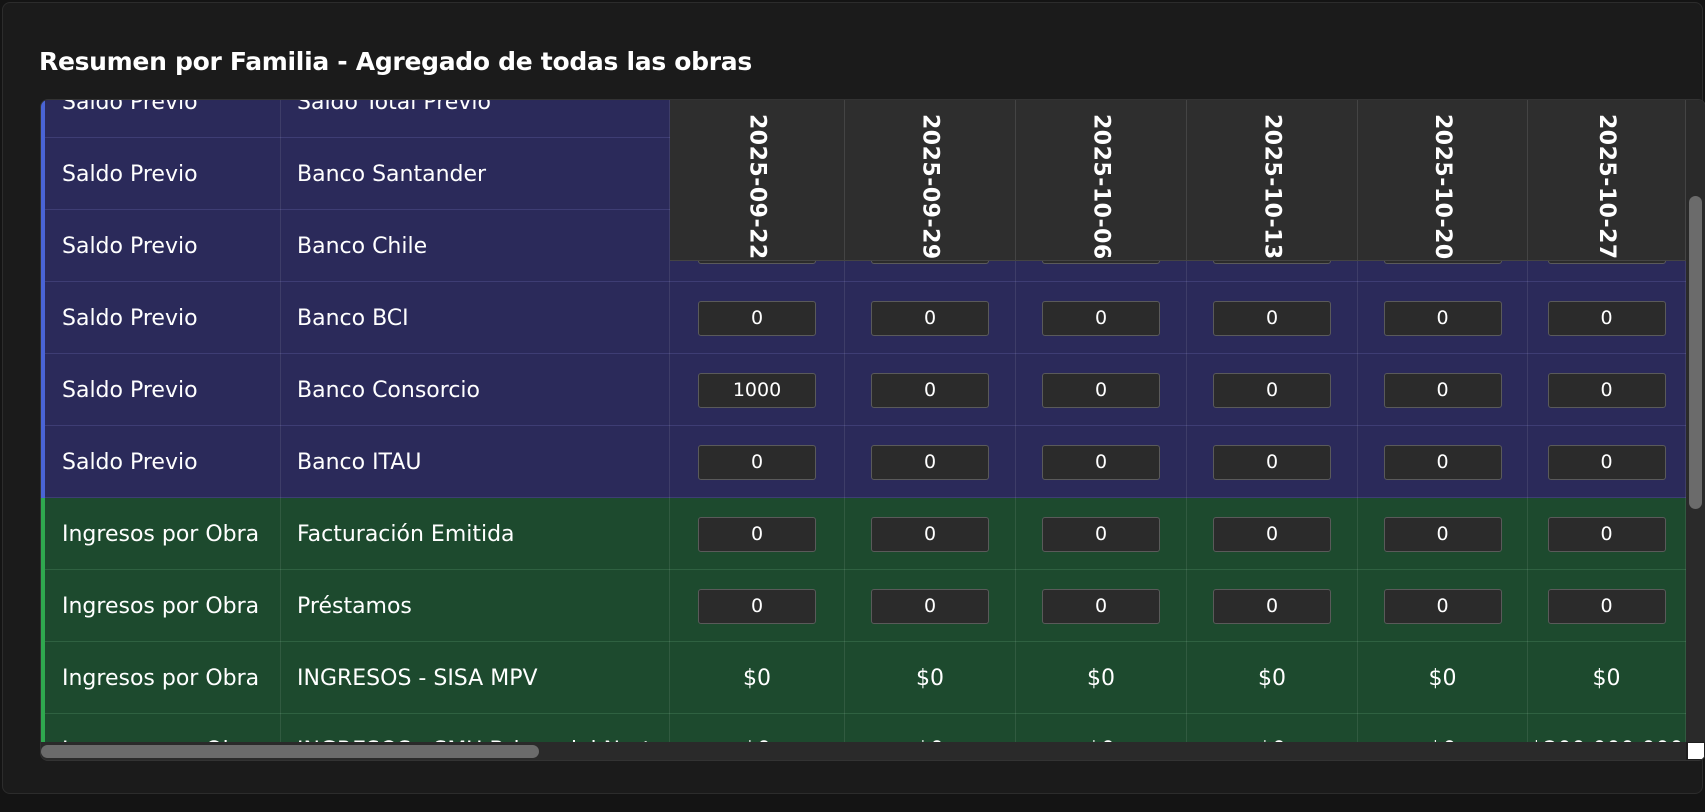  What do you see at coordinates (1606, 187) in the screenshot?
I see `date-header-label: 2025-10-27` at bounding box center [1606, 187].